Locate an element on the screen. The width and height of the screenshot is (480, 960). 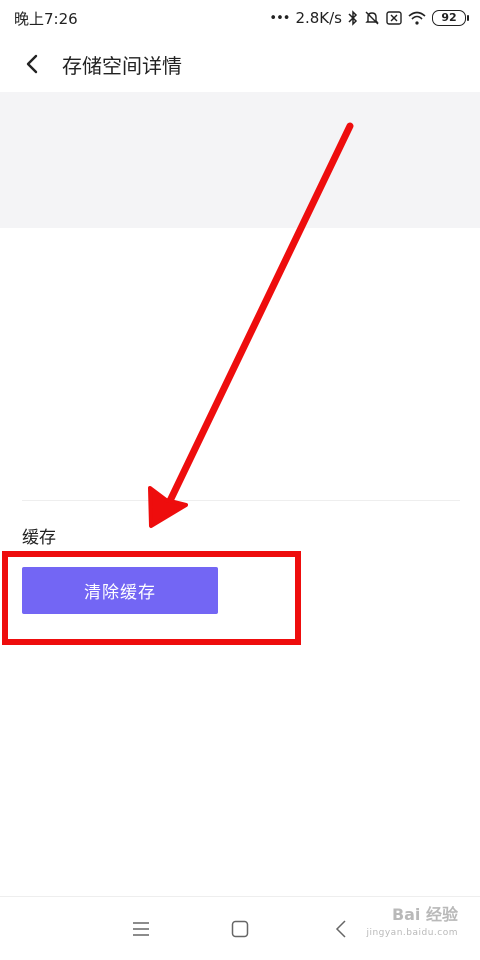
back-button is located at coordinates (32, 64).